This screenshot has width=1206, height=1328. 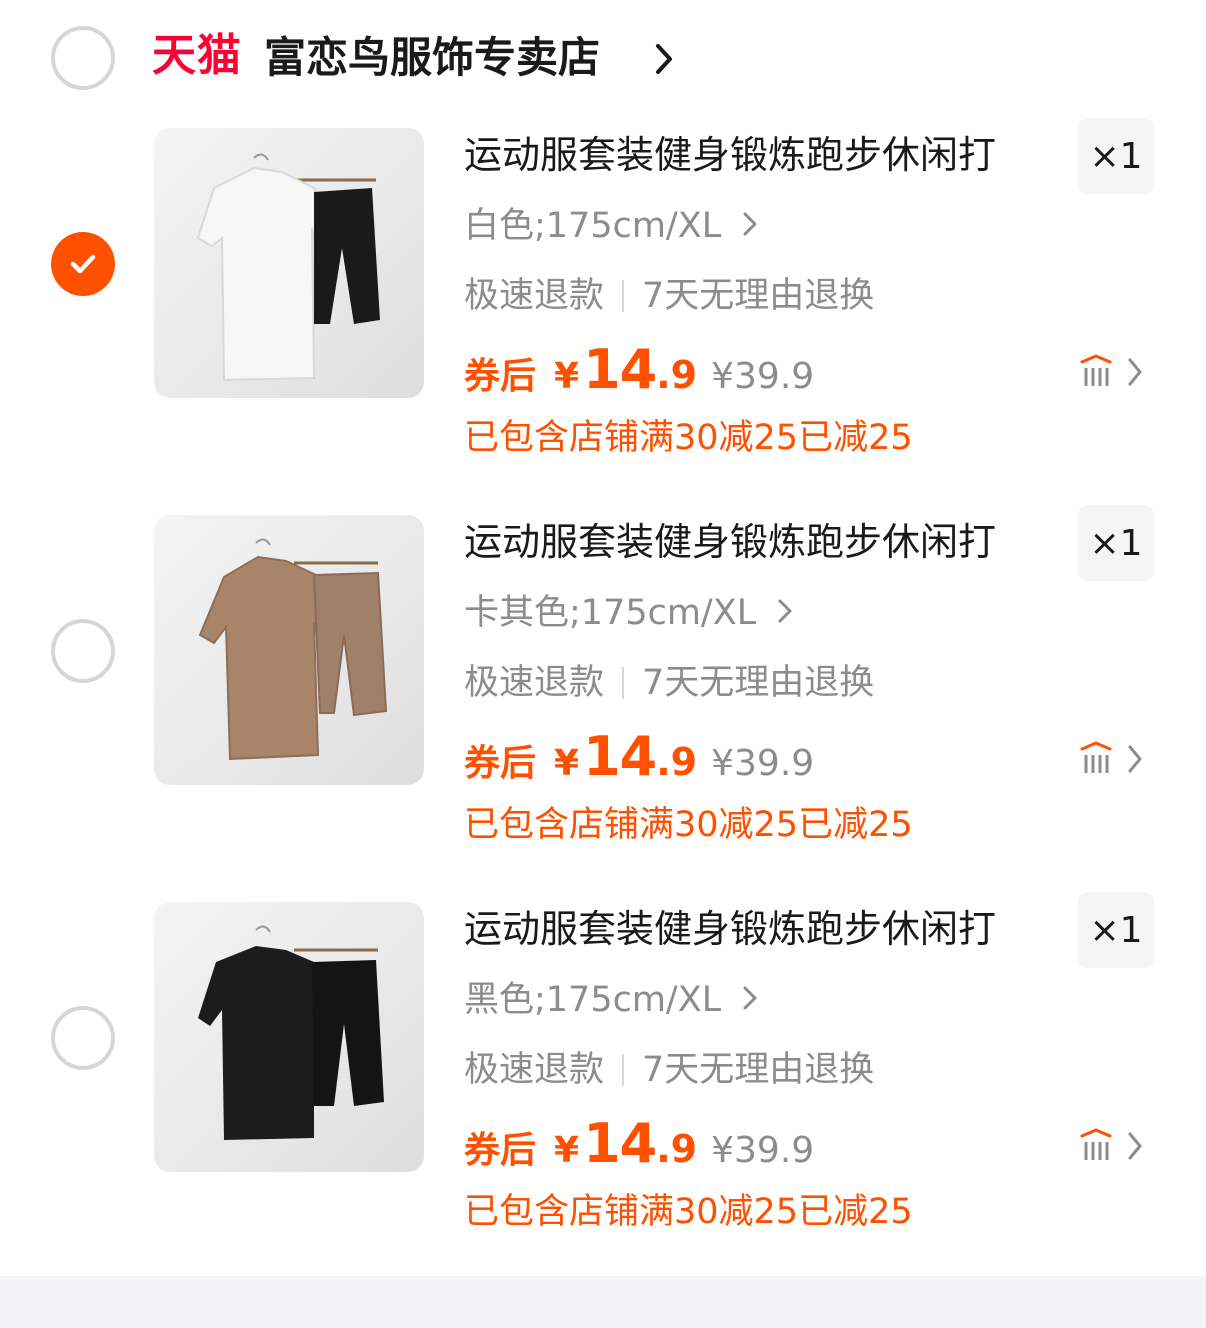 I want to click on sku-selector: 卡其色;175cm/XL, so click(x=628, y=613).